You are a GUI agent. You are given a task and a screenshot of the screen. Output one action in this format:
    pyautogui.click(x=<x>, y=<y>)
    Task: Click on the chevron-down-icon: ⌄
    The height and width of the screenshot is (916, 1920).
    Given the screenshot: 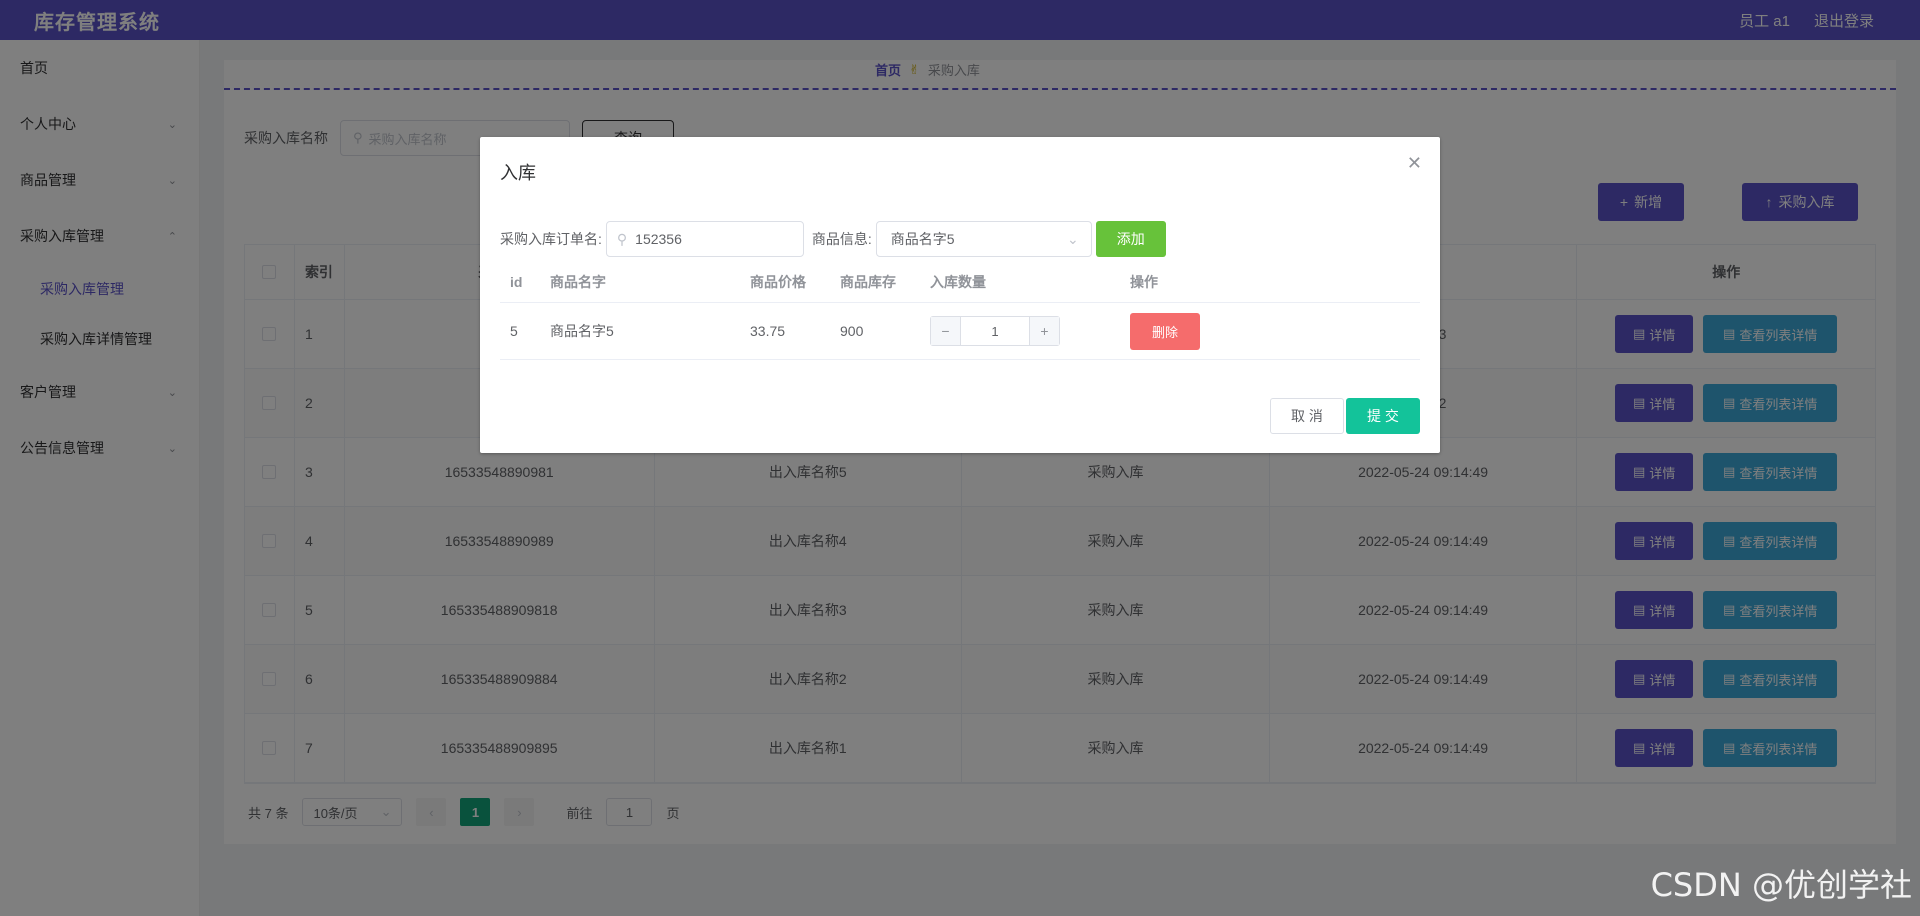 What is the action you would take?
    pyautogui.click(x=1073, y=238)
    